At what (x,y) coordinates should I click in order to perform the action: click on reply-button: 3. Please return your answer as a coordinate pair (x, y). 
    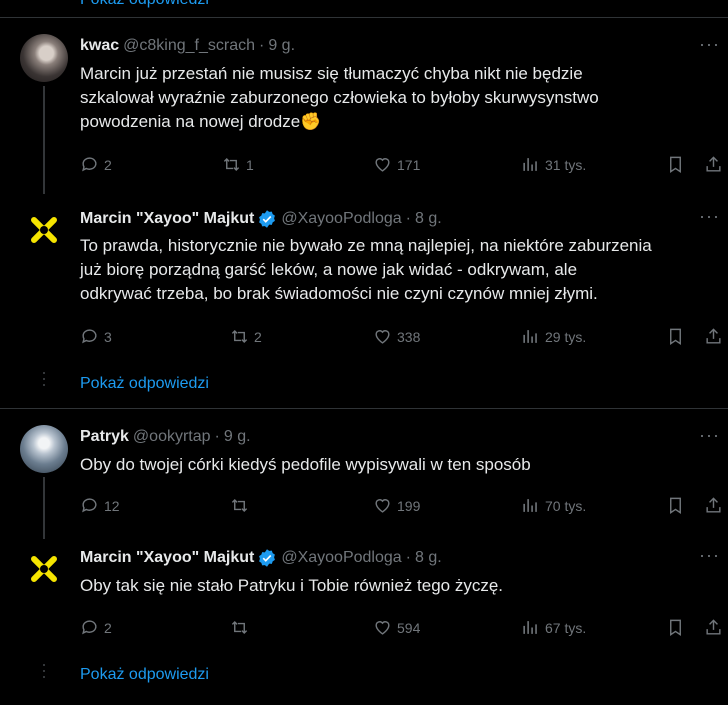
    Looking at the image, I should click on (96, 336).